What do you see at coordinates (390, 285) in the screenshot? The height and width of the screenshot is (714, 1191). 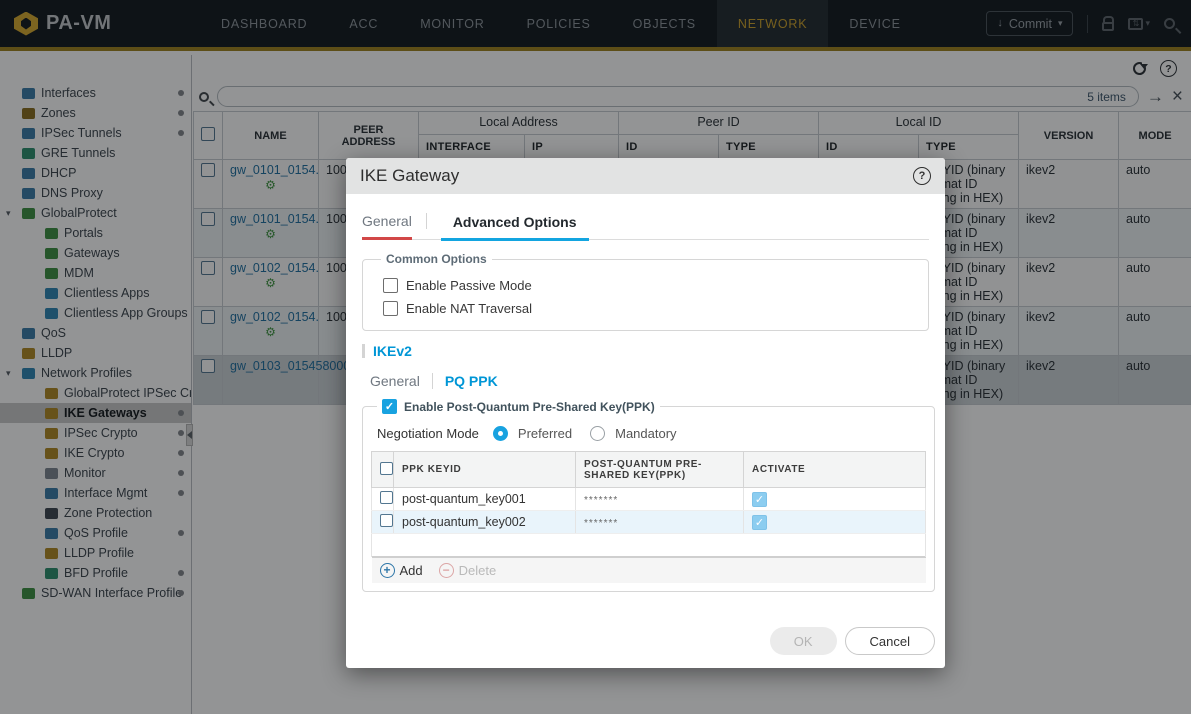 I see `enable-passive-mode-checkbox` at bounding box center [390, 285].